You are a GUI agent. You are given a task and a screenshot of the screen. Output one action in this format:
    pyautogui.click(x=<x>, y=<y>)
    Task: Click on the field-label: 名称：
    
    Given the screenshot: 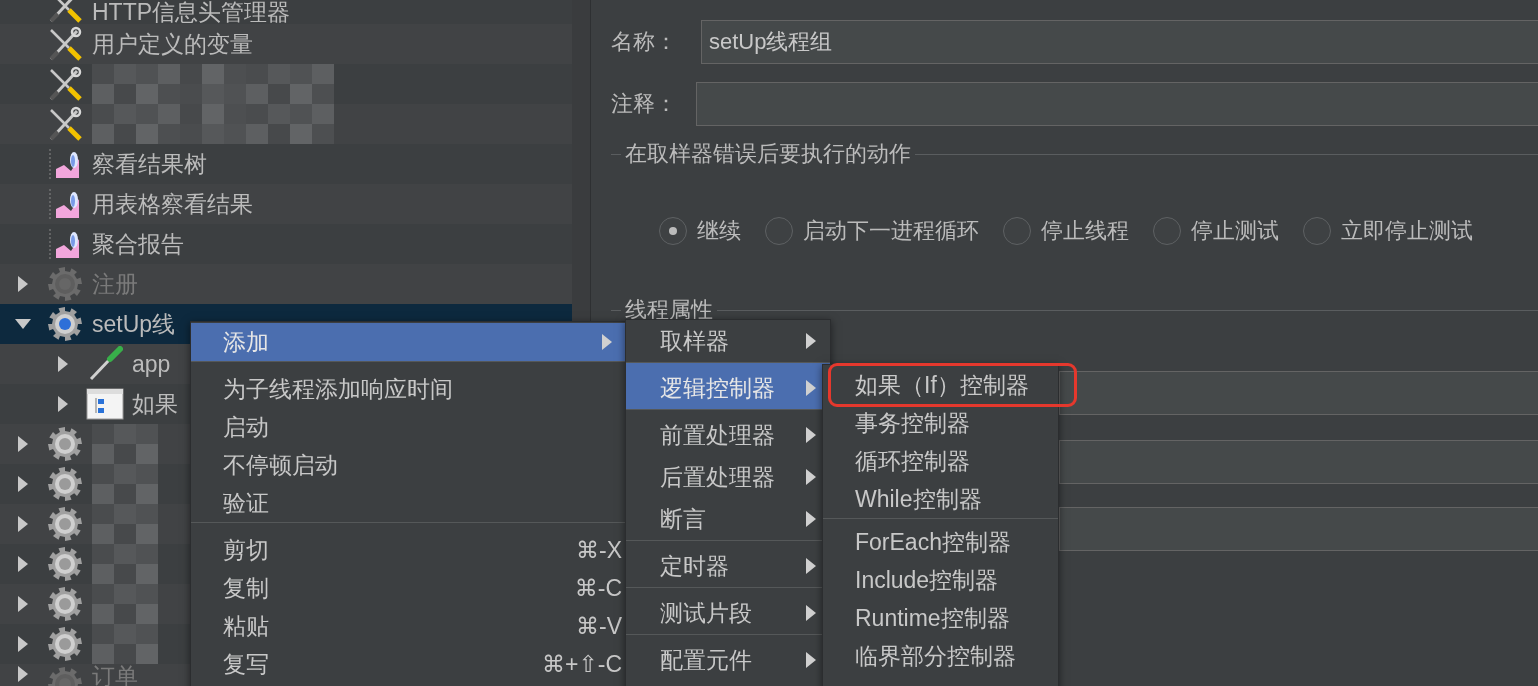 What is the action you would take?
    pyautogui.click(x=644, y=42)
    